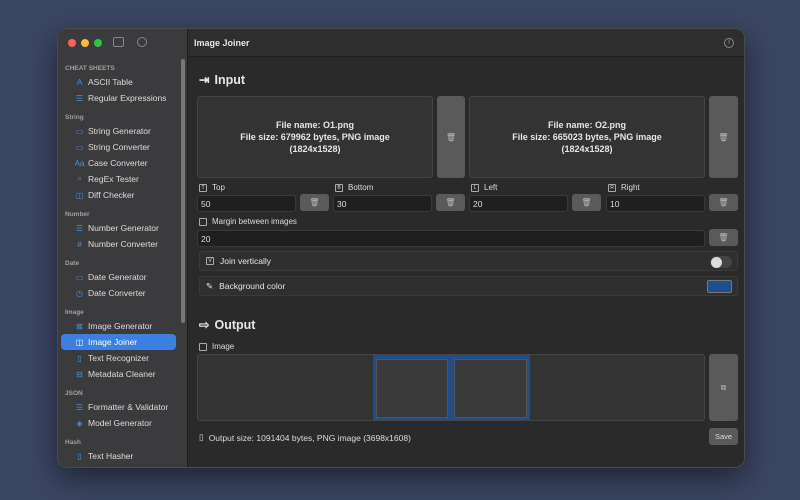 This screenshot has height=500, width=800. I want to click on sidebar-item: ☰ Formatter & Validator, so click(118, 407).